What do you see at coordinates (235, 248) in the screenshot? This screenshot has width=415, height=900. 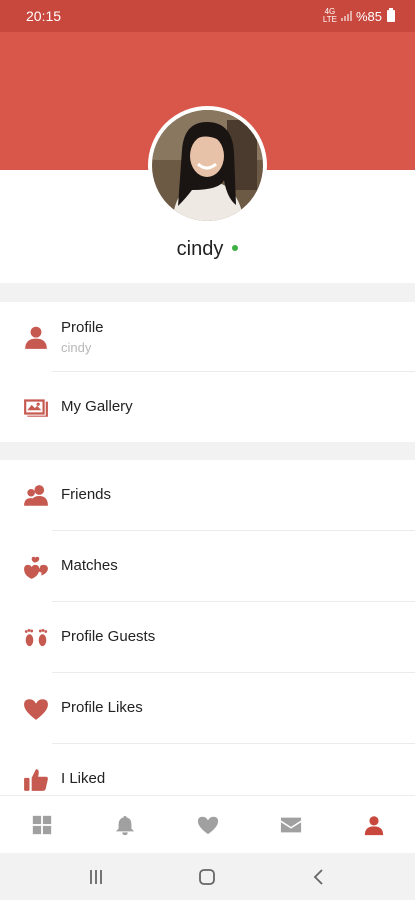 I see `online-status-dot` at bounding box center [235, 248].